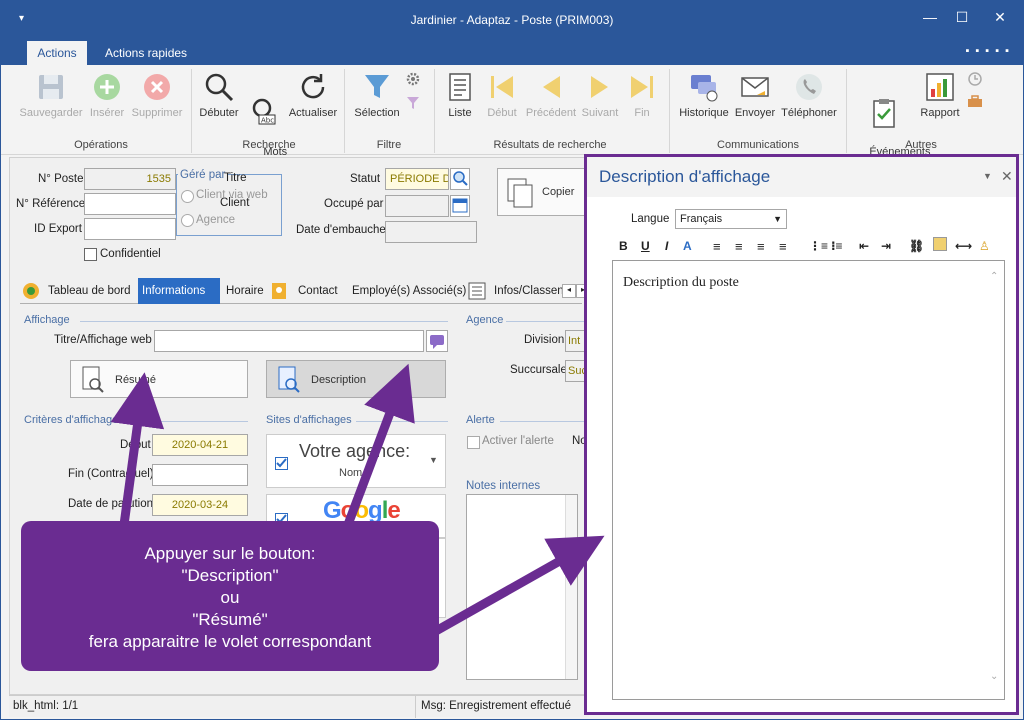  I want to click on callout-line-4: "Résumé", so click(230, 619).